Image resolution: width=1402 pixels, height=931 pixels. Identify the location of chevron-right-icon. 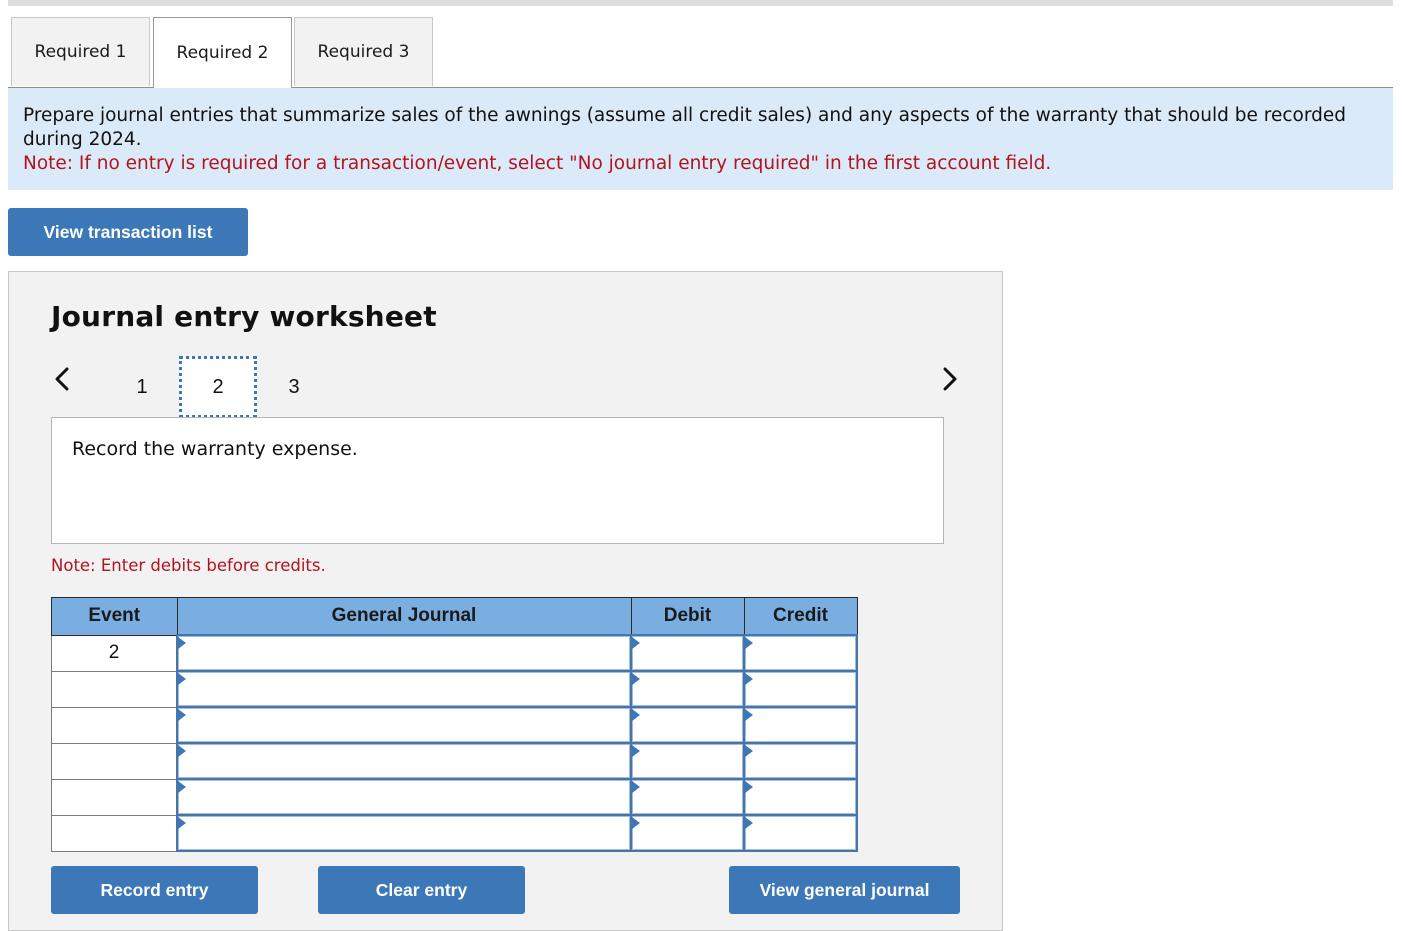
(949, 379).